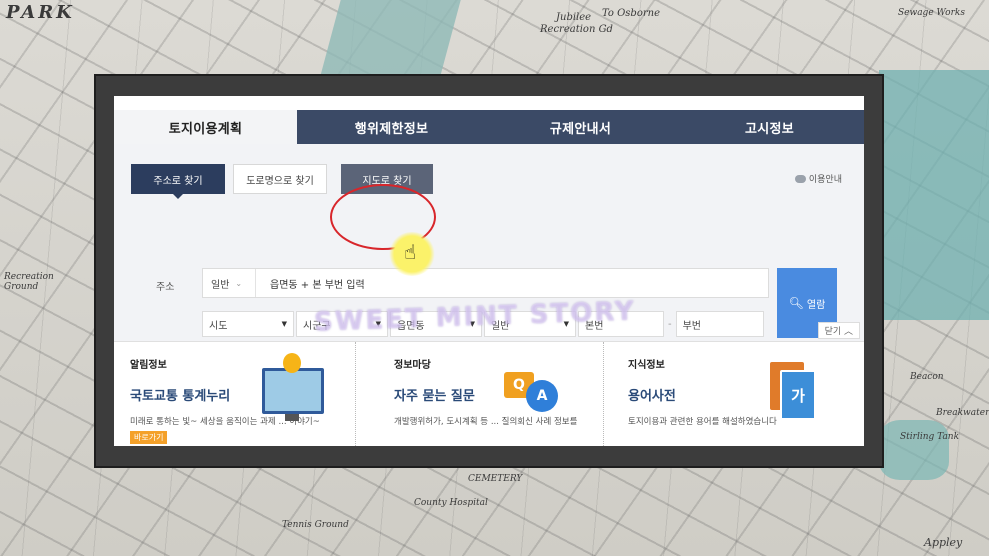  Describe the element at coordinates (315, 525) in the screenshot. I see `map-label: Tennis Ground` at that location.